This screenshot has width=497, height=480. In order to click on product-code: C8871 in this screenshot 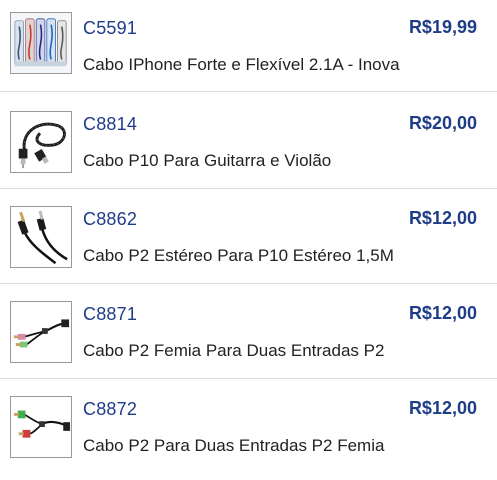, I will do `click(110, 314)`.